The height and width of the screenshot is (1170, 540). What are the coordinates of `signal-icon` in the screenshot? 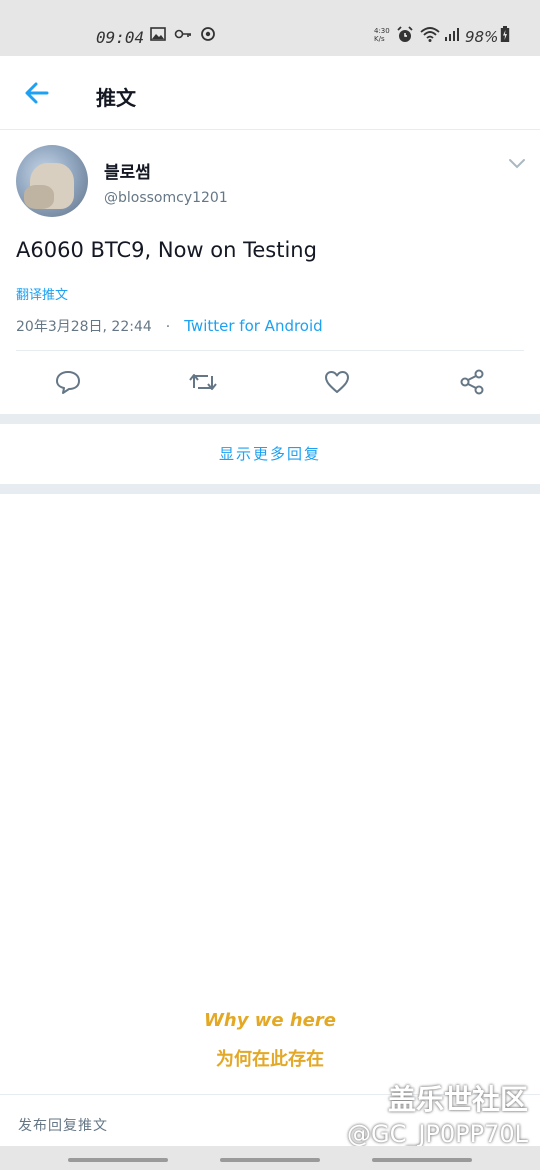 It's located at (452, 36).